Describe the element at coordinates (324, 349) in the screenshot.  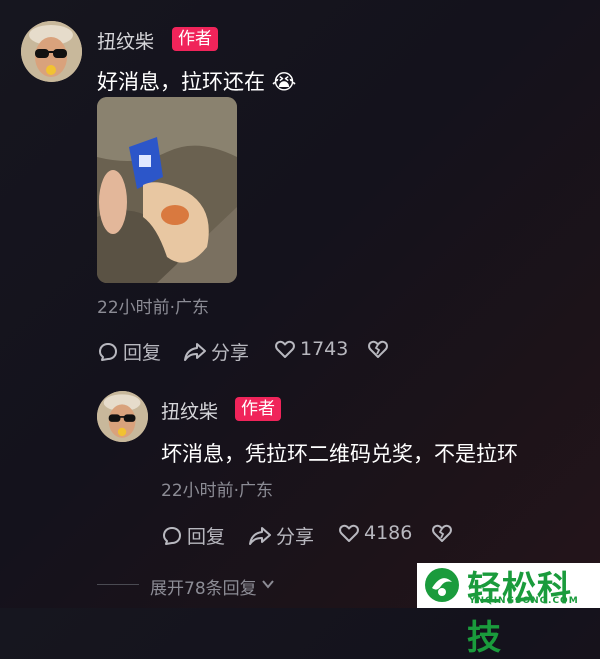
I see `like-count: 1743` at that location.